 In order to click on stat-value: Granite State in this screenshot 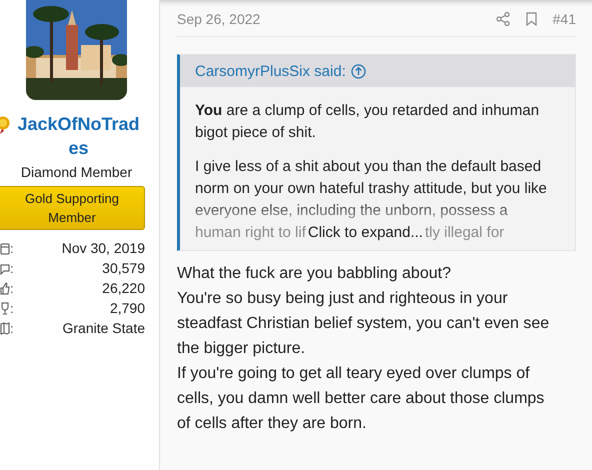, I will do `click(103, 328)`.